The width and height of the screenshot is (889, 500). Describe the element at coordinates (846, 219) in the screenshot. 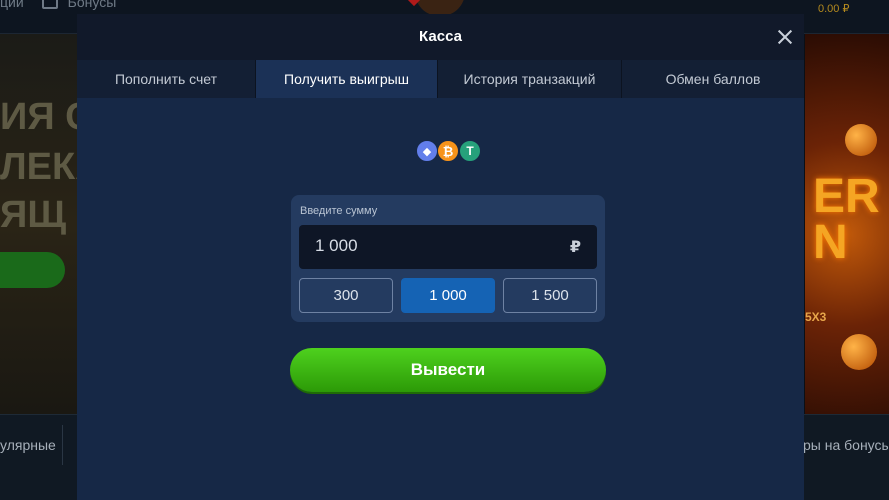

I see `promo-game-title: ER N` at that location.